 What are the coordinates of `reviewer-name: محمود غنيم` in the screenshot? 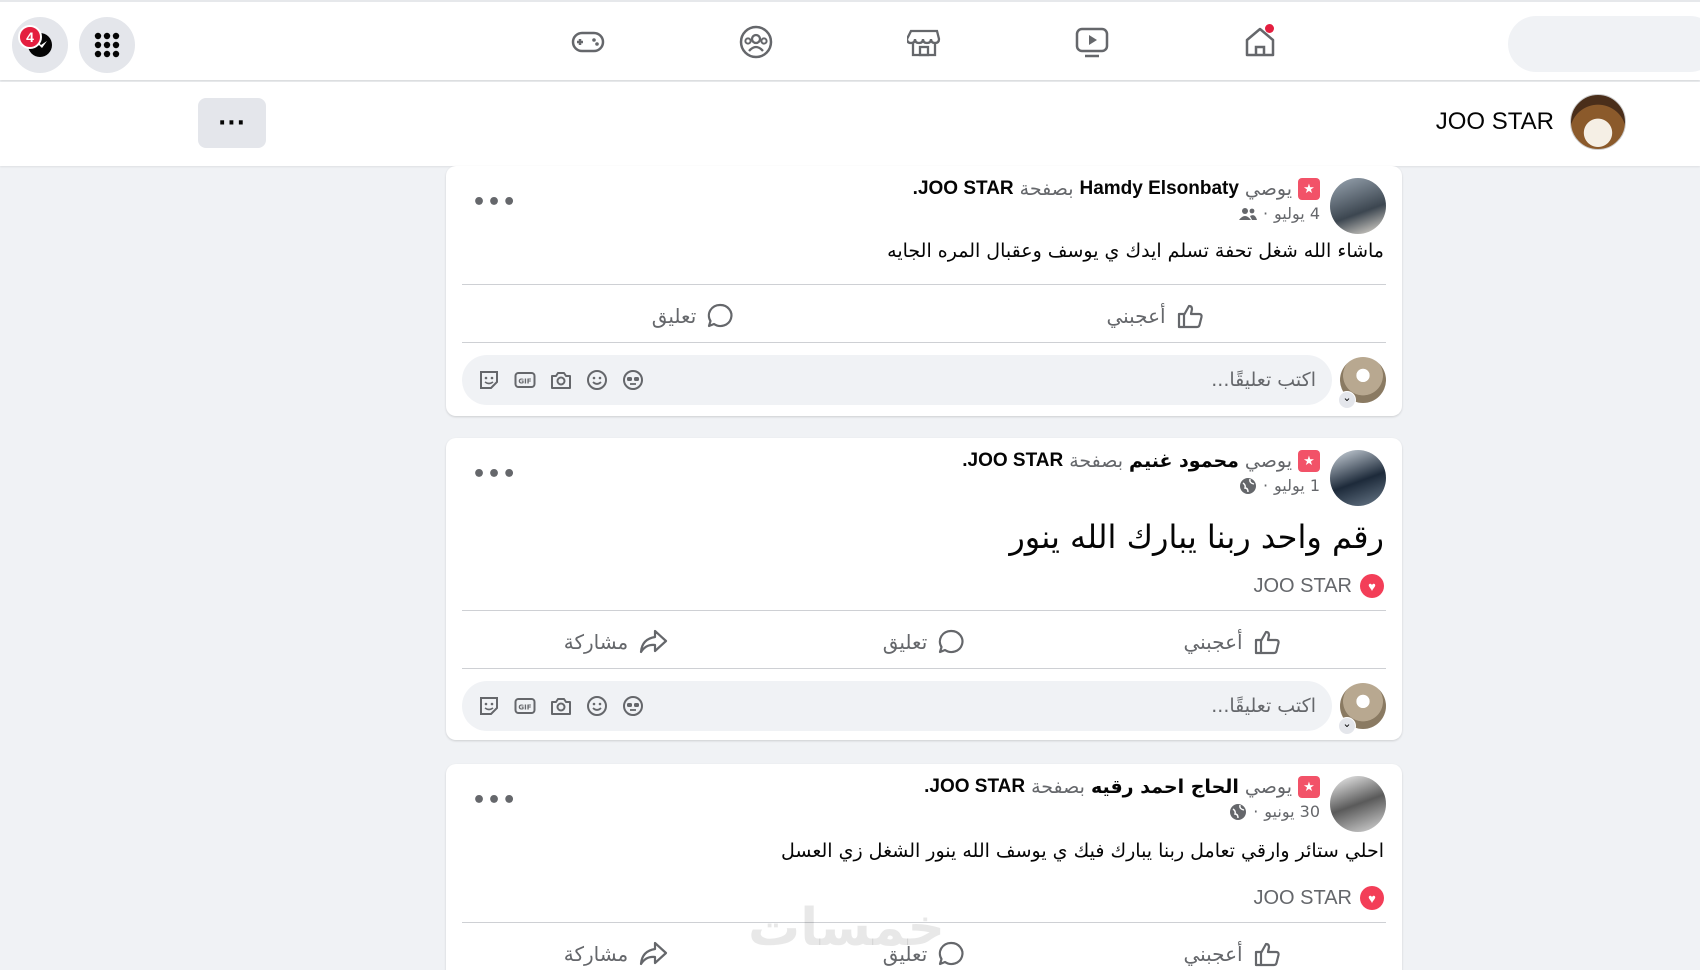 It's located at (1184, 461).